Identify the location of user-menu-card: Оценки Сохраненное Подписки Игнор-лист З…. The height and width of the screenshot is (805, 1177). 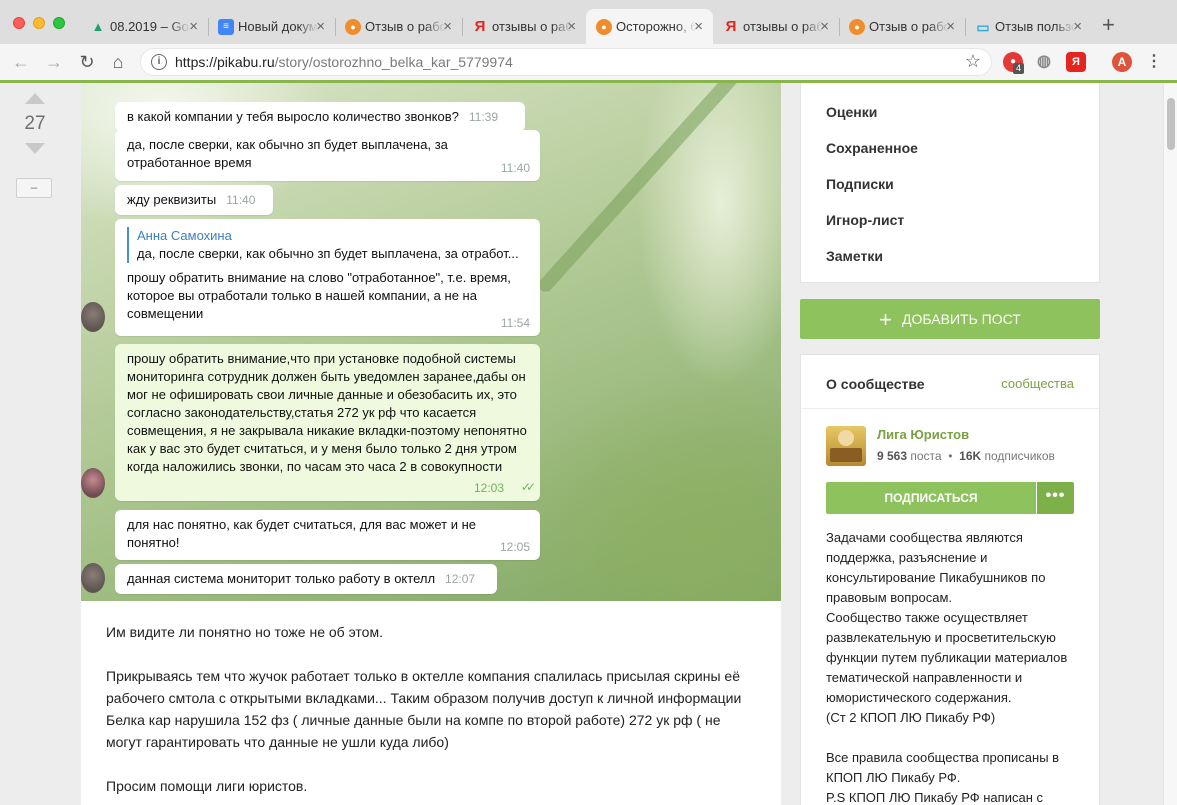
(950, 183).